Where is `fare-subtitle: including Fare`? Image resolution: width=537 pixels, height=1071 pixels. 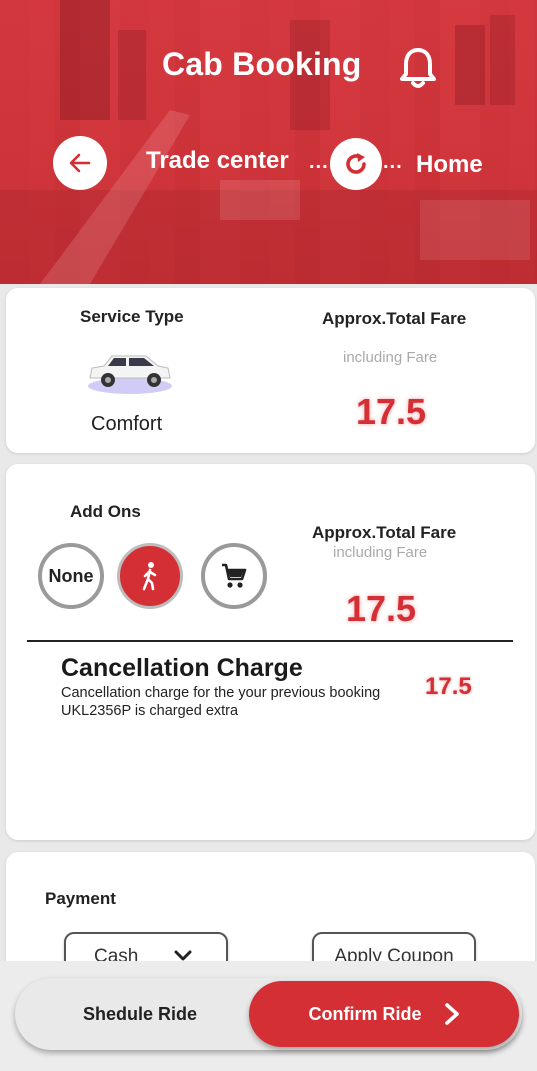 fare-subtitle: including Fare is located at coordinates (390, 357).